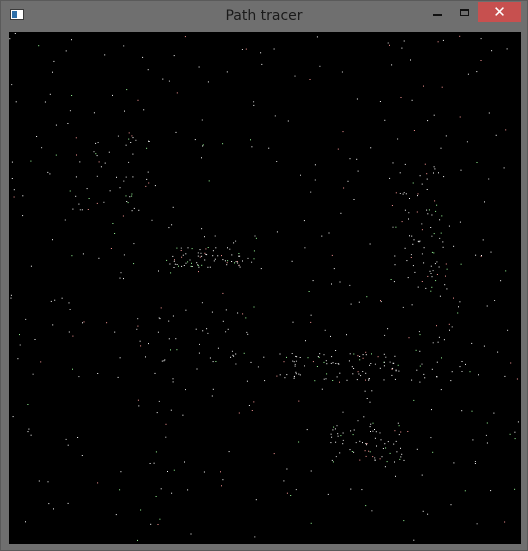 The image size is (528, 551). I want to click on close-button: ✕, so click(499, 12).